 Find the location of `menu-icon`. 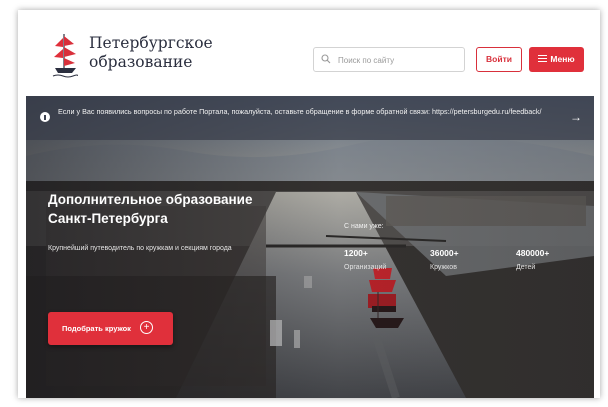

menu-icon is located at coordinates (543, 59).